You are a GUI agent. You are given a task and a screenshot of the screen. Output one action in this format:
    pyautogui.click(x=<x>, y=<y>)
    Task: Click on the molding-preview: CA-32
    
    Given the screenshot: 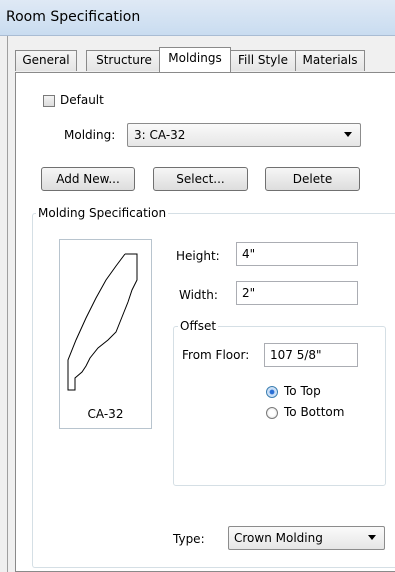 What is the action you would take?
    pyautogui.click(x=105, y=334)
    